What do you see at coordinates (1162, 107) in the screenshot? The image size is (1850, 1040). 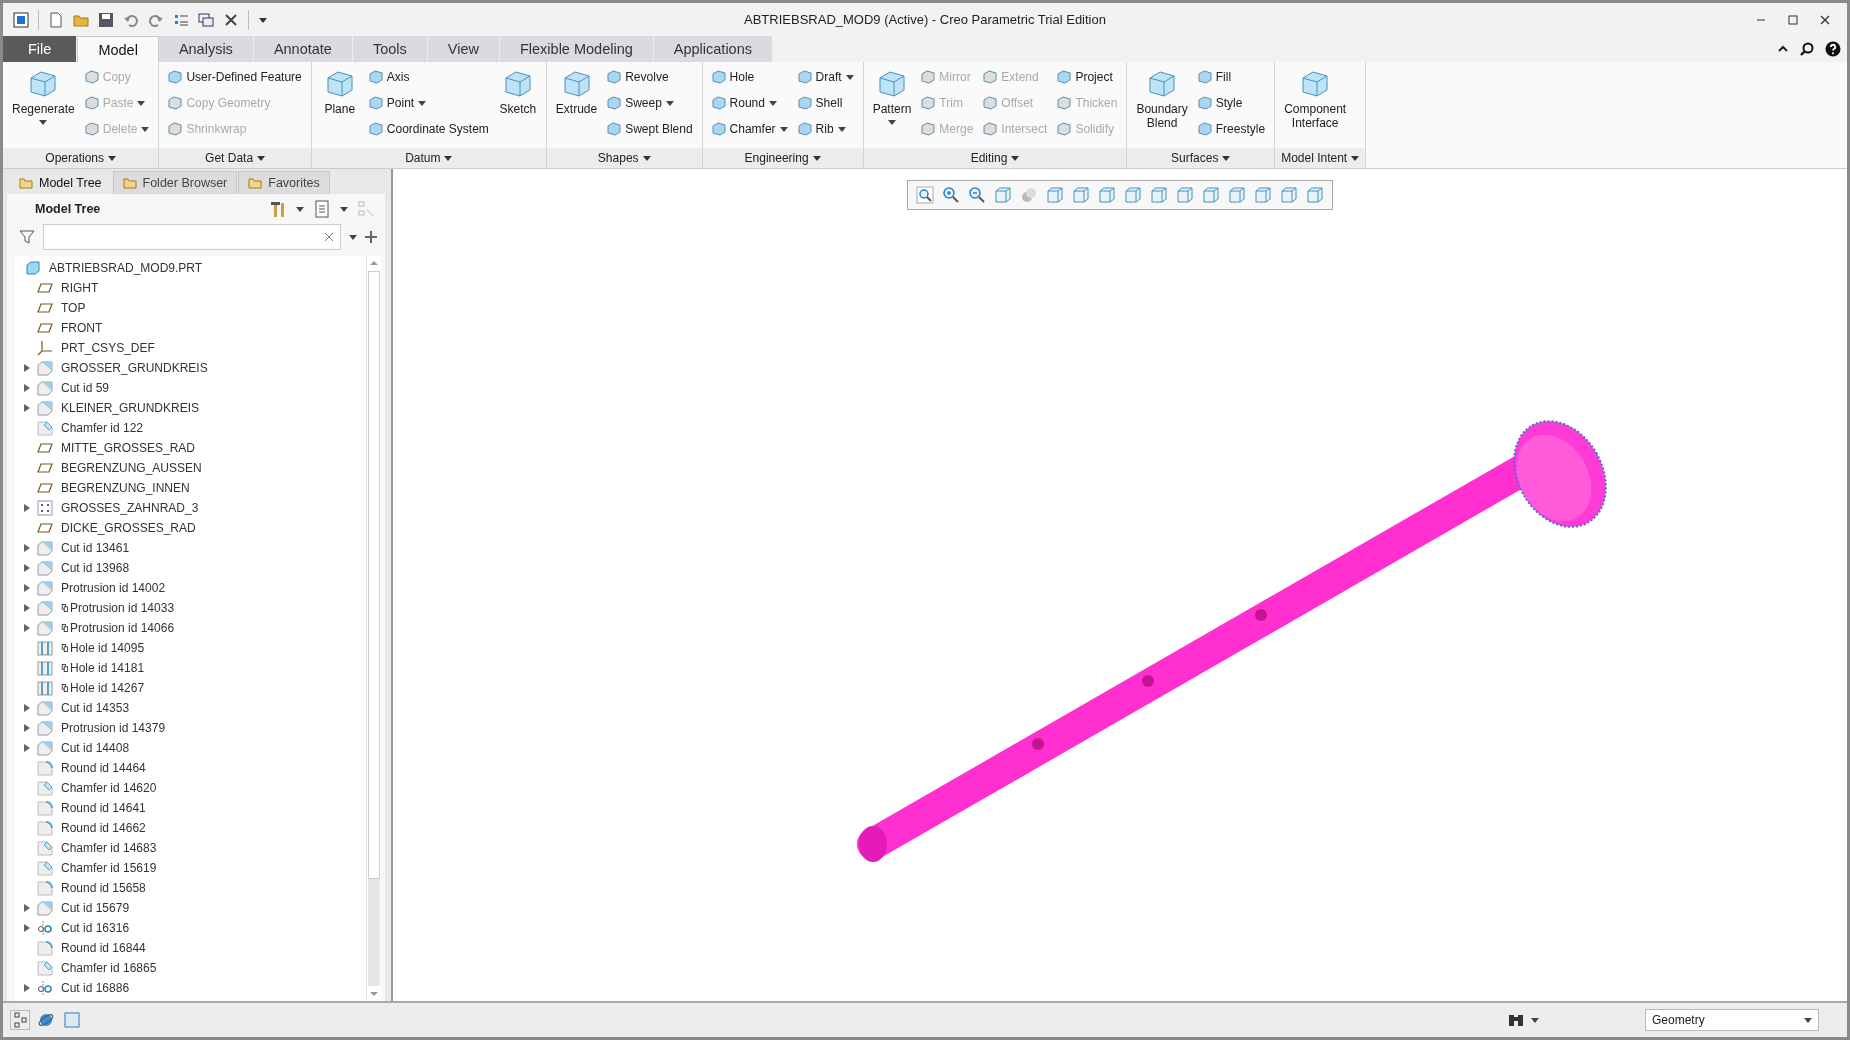 I see `ribbon-button: Boundary Blend` at bounding box center [1162, 107].